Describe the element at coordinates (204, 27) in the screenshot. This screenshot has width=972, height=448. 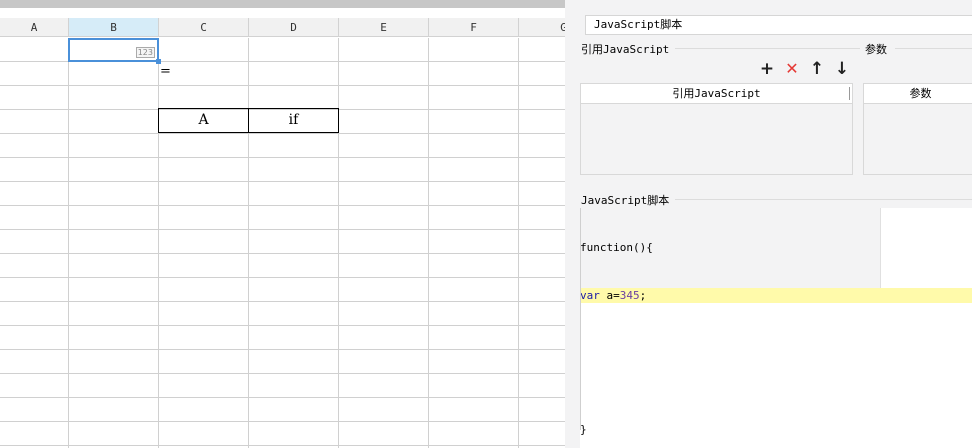
I see `column-header-c: C` at that location.